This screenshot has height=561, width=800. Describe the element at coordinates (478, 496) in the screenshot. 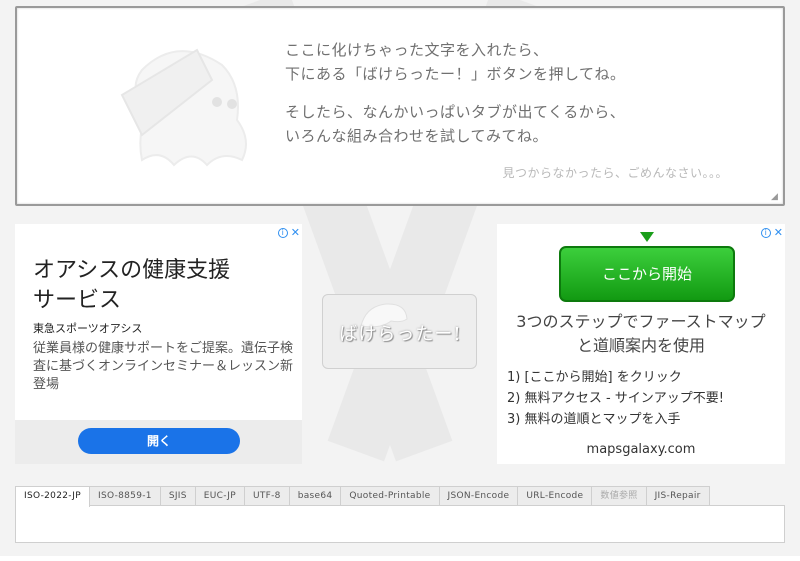

I see `tab-json-encode: JSON-Encode` at that location.